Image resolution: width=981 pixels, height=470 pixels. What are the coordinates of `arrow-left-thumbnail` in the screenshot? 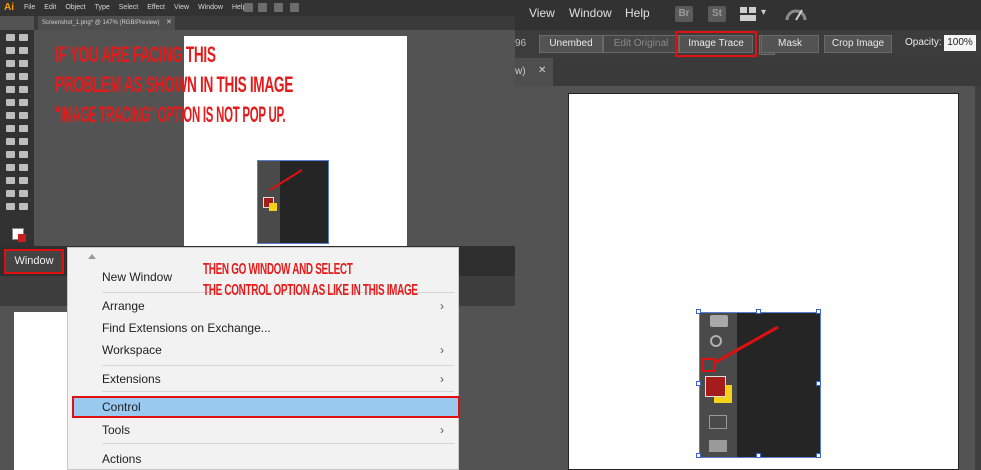 It's located at (286, 180).